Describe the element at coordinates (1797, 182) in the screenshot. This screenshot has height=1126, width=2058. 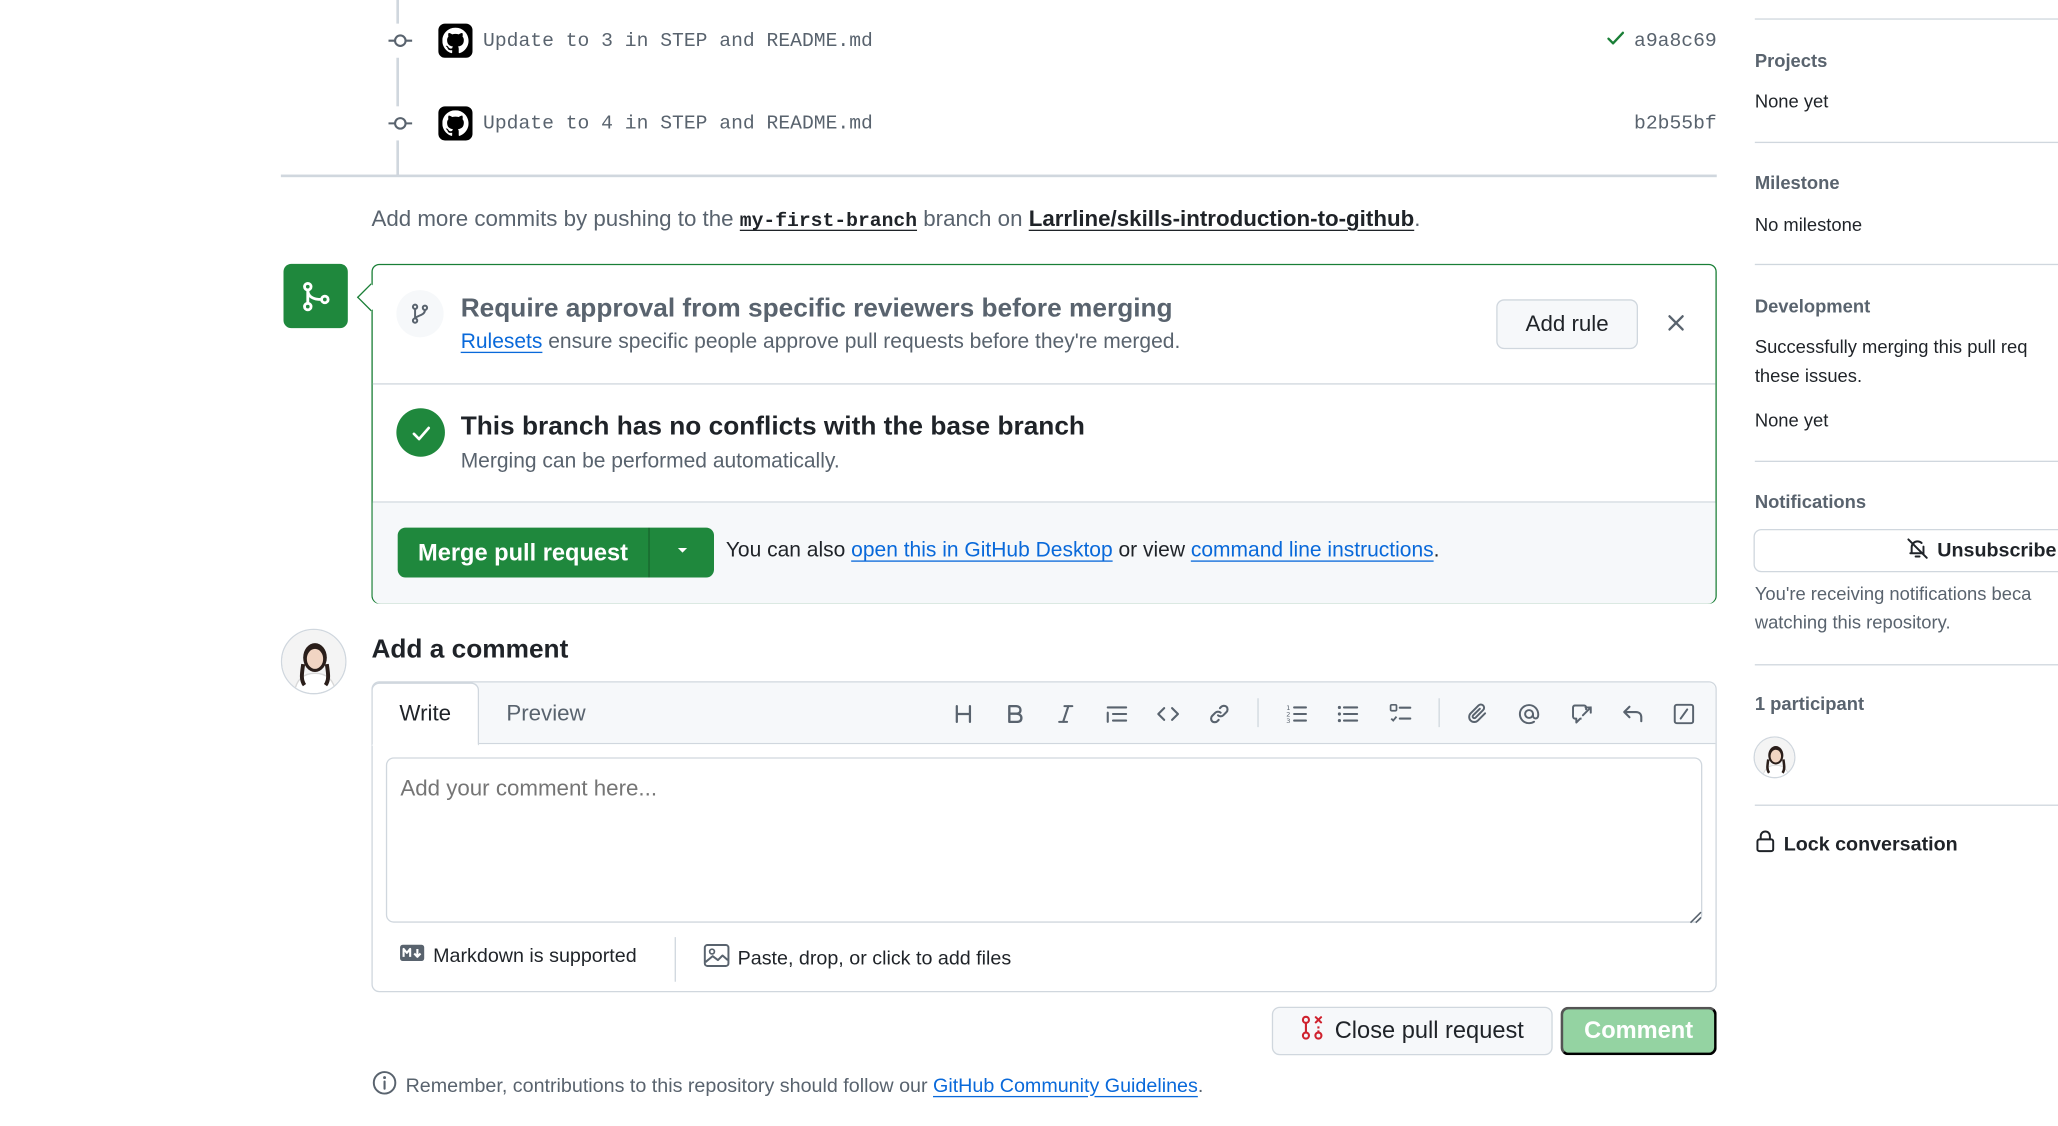
I see `sidebar-milestone-heading: Milestone` at that location.